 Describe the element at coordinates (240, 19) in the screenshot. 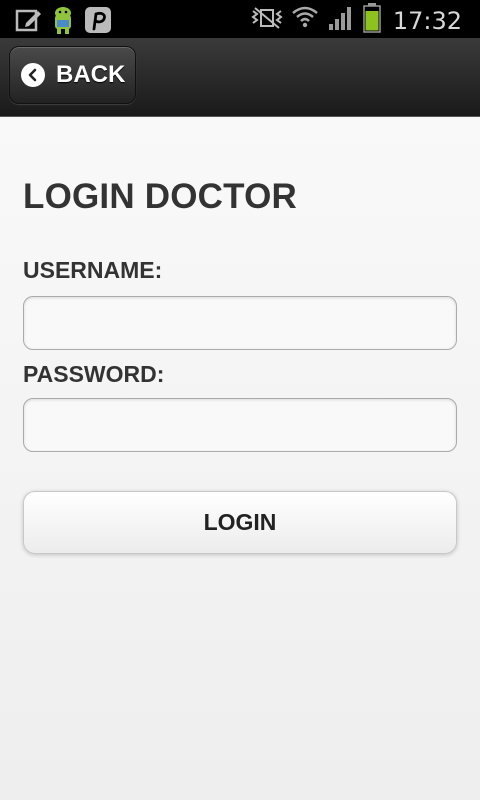

I see `status-bar: 17:32` at that location.